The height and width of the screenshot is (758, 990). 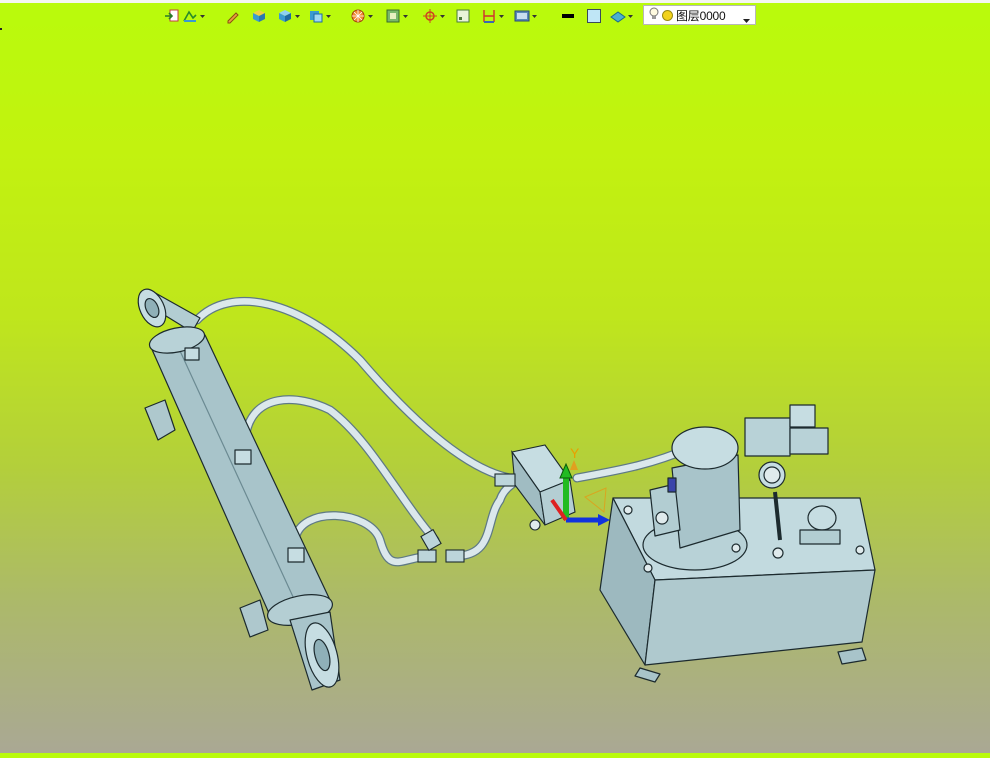 I want to click on rect-select-icon, so click(x=463, y=16).